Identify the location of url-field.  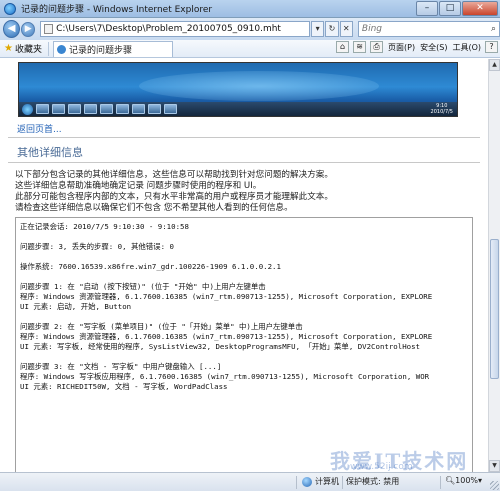
(175, 29).